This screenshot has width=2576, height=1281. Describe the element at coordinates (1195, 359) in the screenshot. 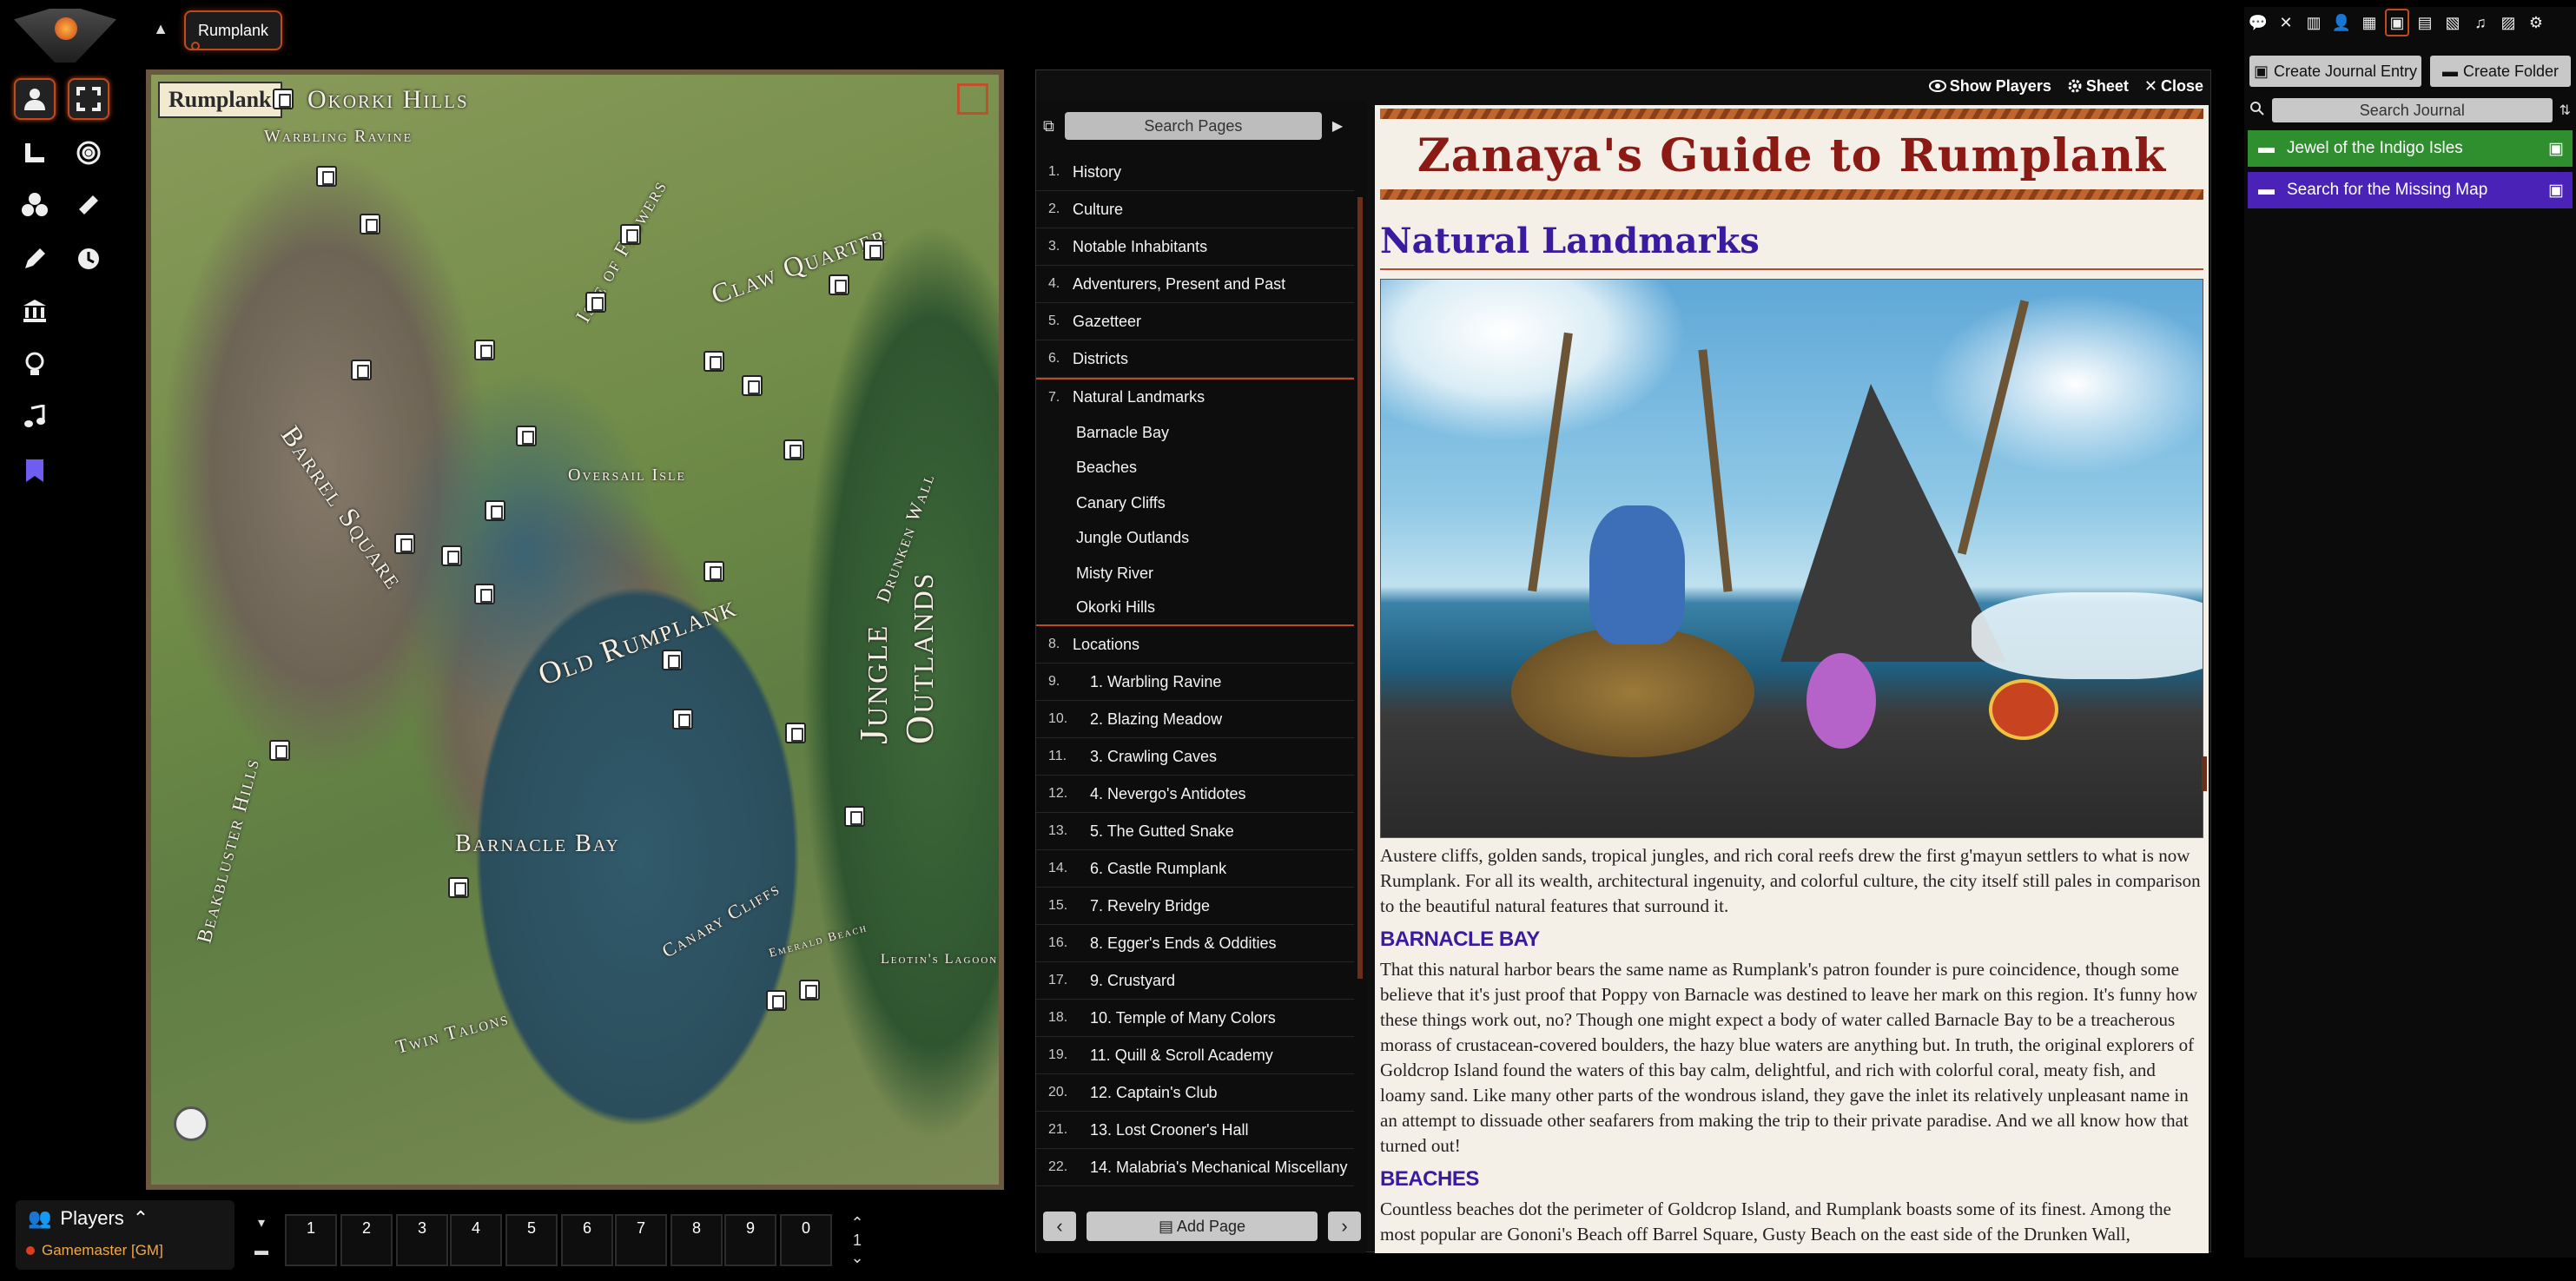

I see `page-item: 6. Districts` at that location.